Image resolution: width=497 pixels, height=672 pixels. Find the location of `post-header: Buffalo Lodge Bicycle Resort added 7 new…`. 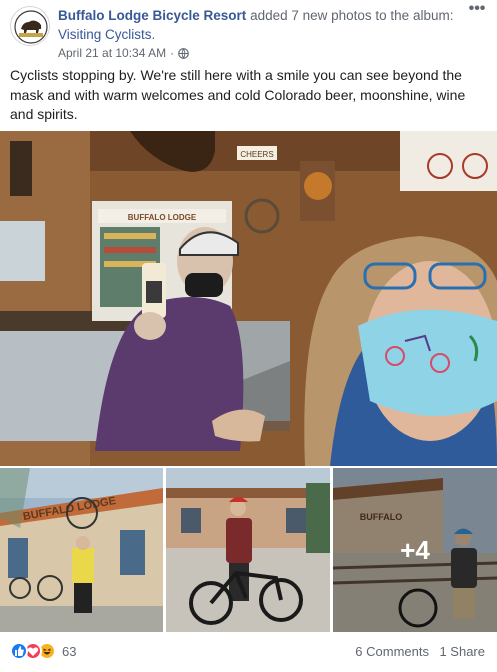

post-header: Buffalo Lodge Bicycle Resort added 7 new… is located at coordinates (248, 31).